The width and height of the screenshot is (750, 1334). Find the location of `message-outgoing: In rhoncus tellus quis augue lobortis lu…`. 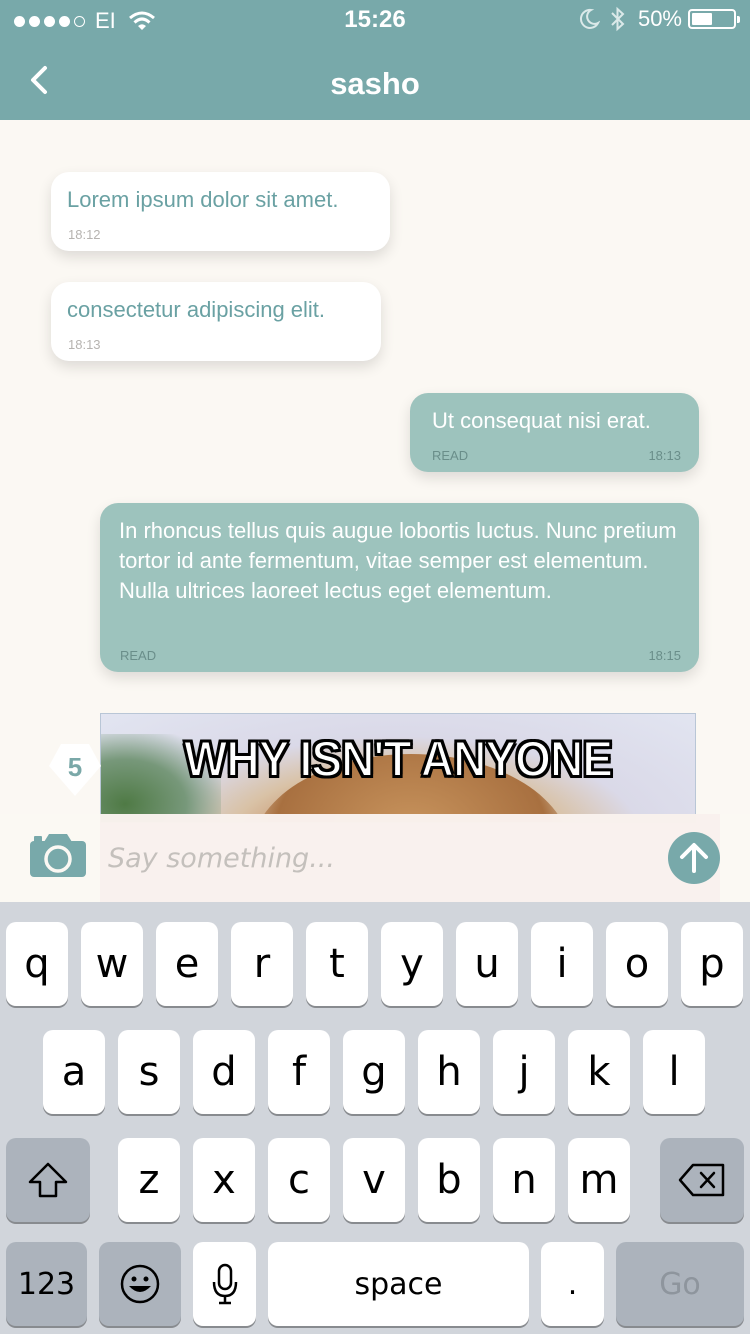

message-outgoing: In rhoncus tellus quis augue lobortis lu… is located at coordinates (399, 587).